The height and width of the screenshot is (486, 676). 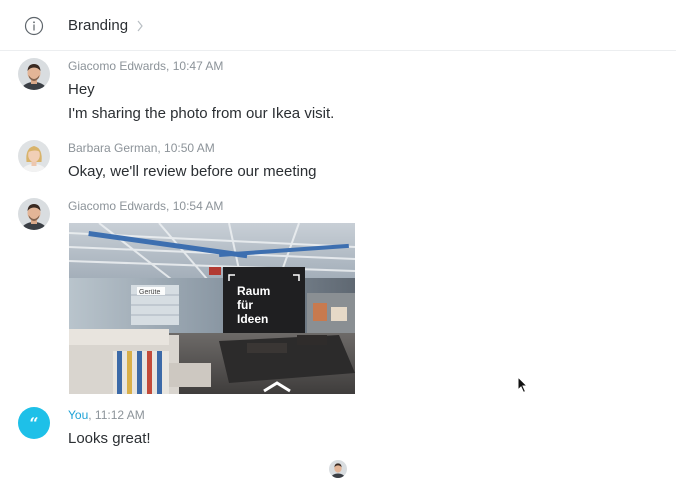 I want to click on message-text: Okay, we'll review before our meeting, so click(x=192, y=171).